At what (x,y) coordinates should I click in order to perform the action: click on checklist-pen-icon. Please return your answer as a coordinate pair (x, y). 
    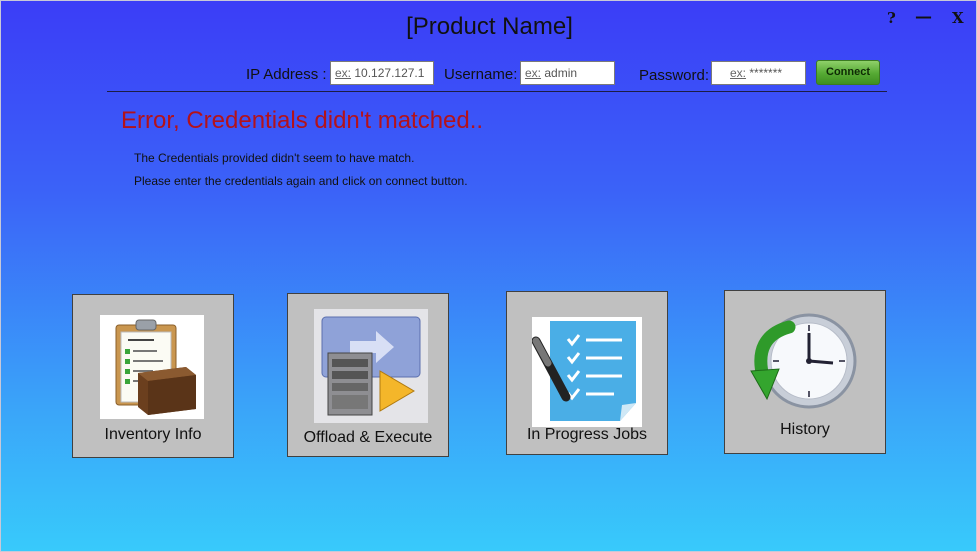
    Looking at the image, I should click on (587, 372).